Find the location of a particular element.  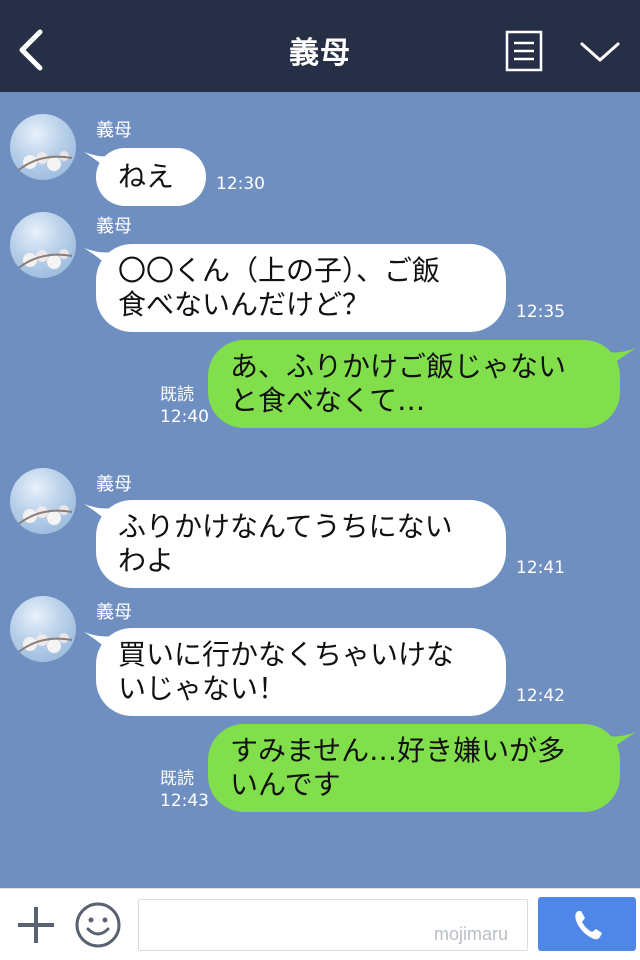

message-time: 12:30 is located at coordinates (240, 184).